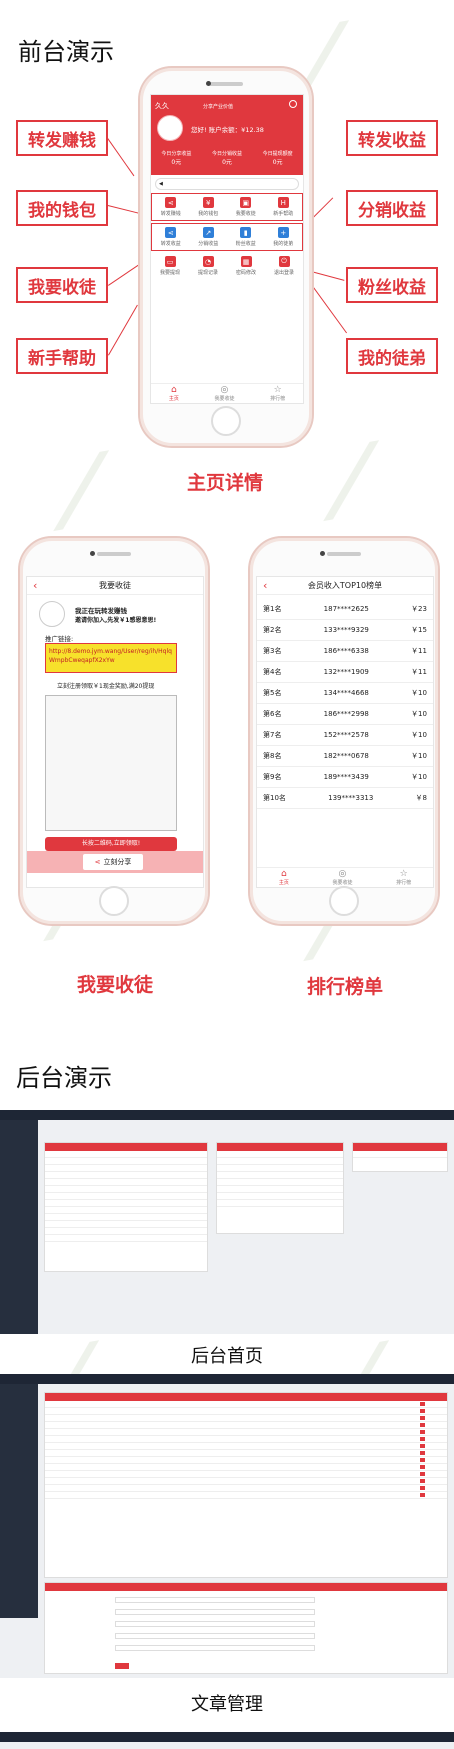 The height and width of the screenshot is (1749, 454). I want to click on qr-code, so click(111, 763).